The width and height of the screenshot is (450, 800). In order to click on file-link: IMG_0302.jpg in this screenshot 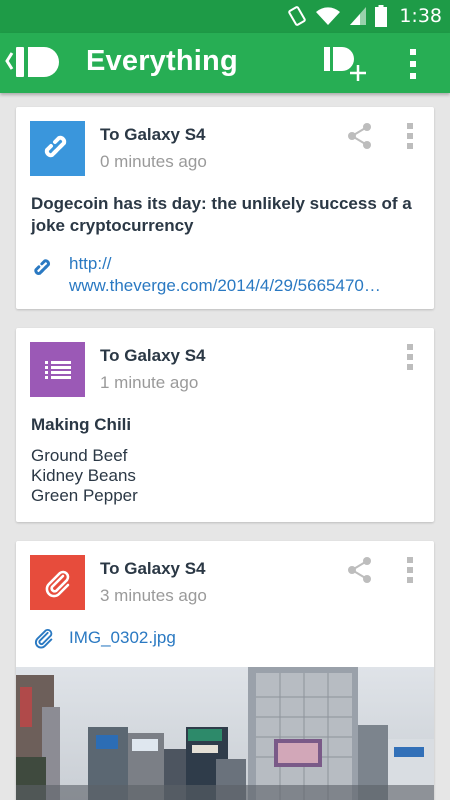, I will do `click(220, 638)`.